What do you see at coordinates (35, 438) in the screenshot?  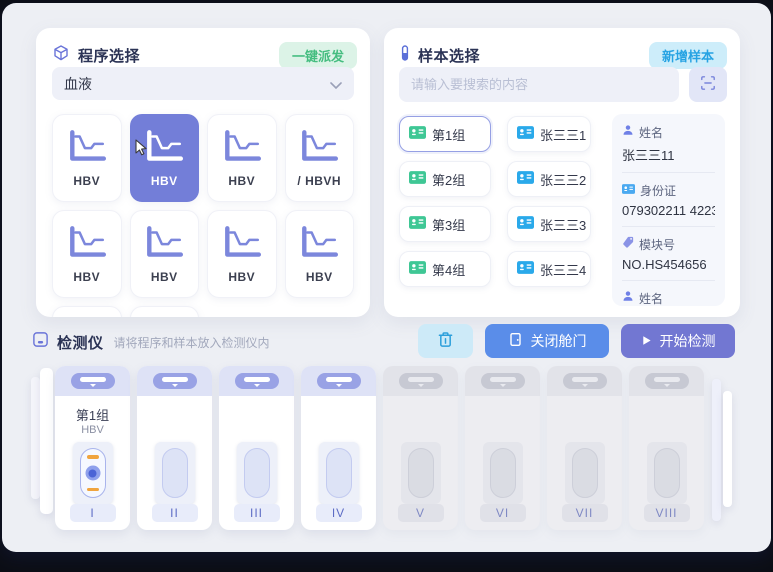 I see `tray-stack-left-back` at bounding box center [35, 438].